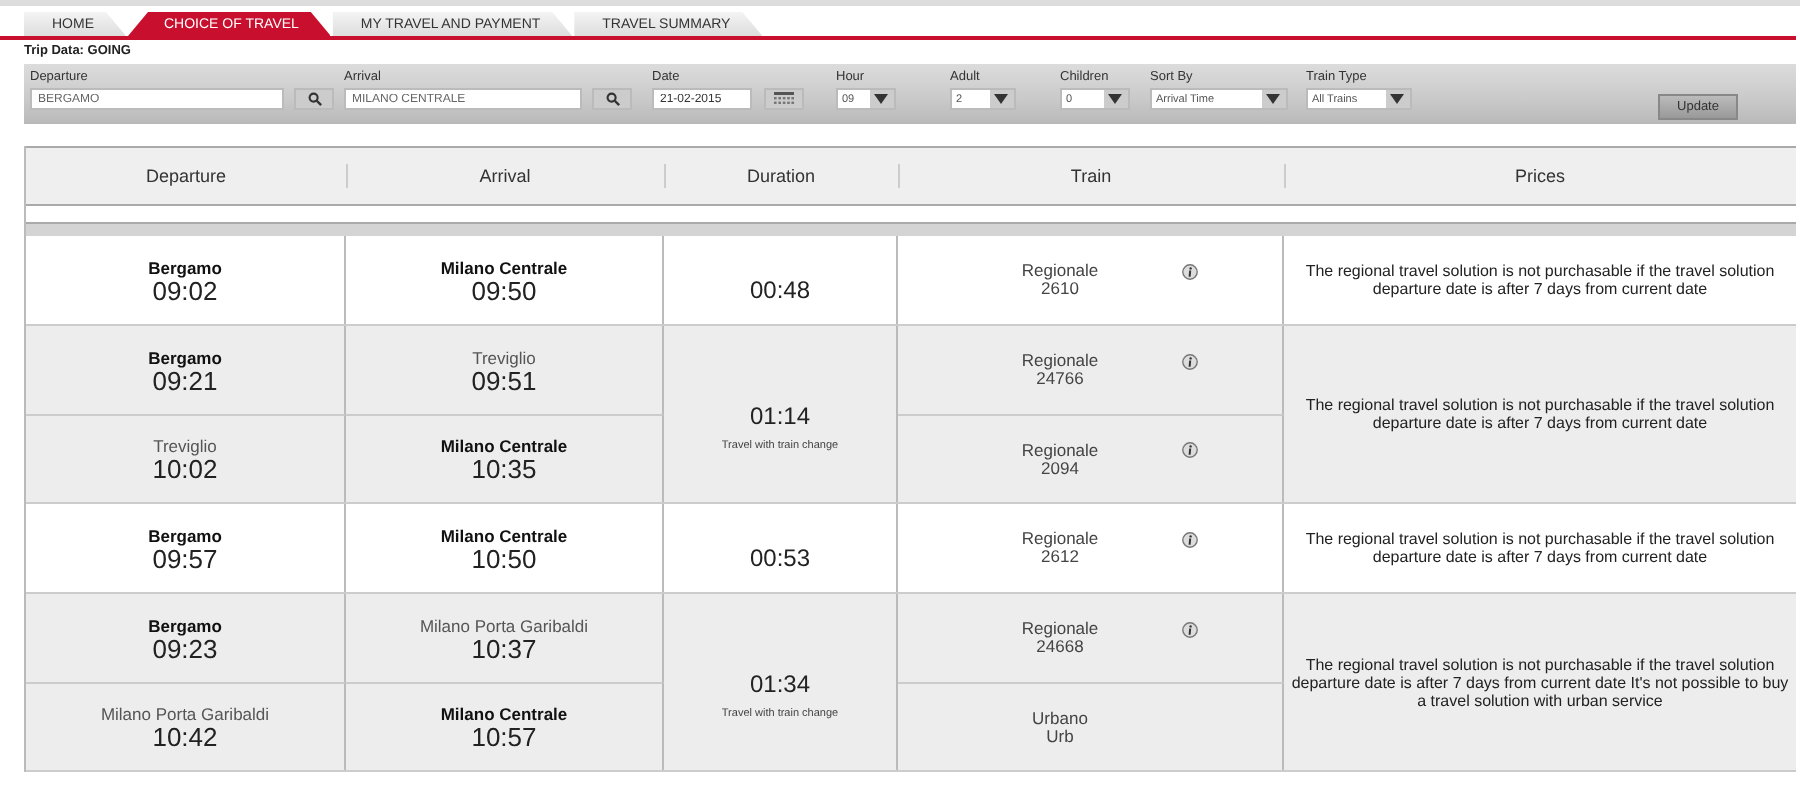 Image resolution: width=1800 pixels, height=808 pixels. What do you see at coordinates (185, 290) in the screenshot?
I see `time-label: 09:02` at bounding box center [185, 290].